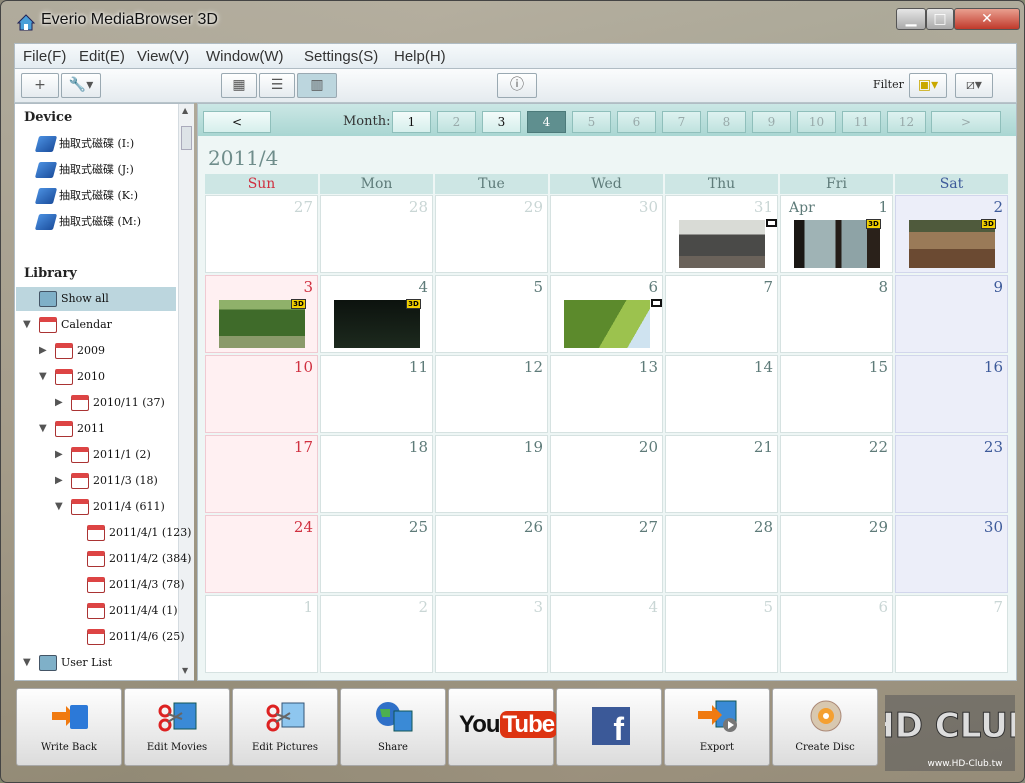  I want to click on month-button: 10, so click(816, 122).